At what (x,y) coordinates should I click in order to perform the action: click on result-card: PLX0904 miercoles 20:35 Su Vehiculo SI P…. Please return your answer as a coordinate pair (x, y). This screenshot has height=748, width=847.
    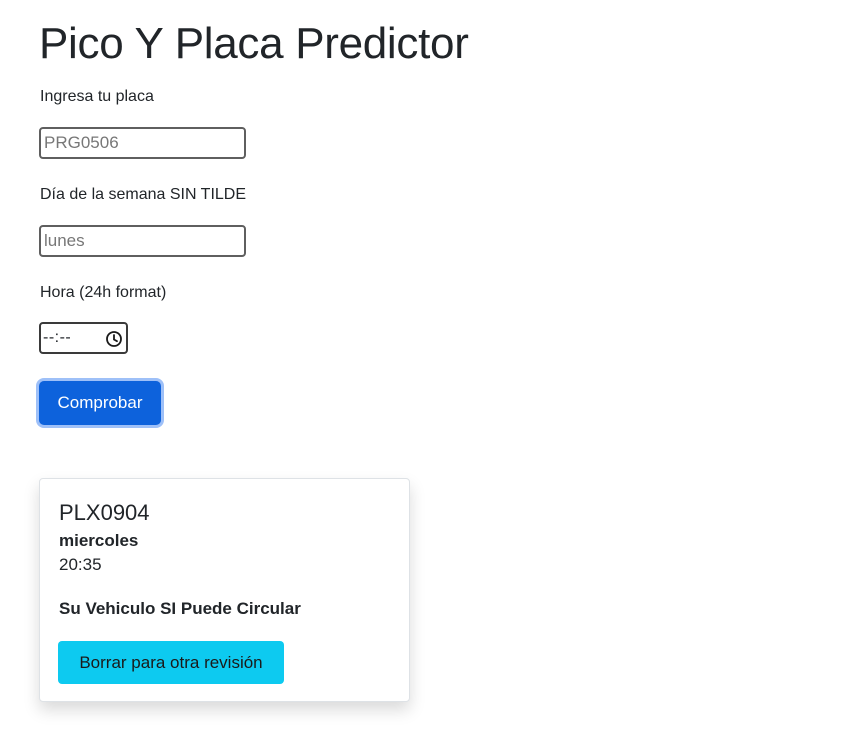
    Looking at the image, I should click on (224, 590).